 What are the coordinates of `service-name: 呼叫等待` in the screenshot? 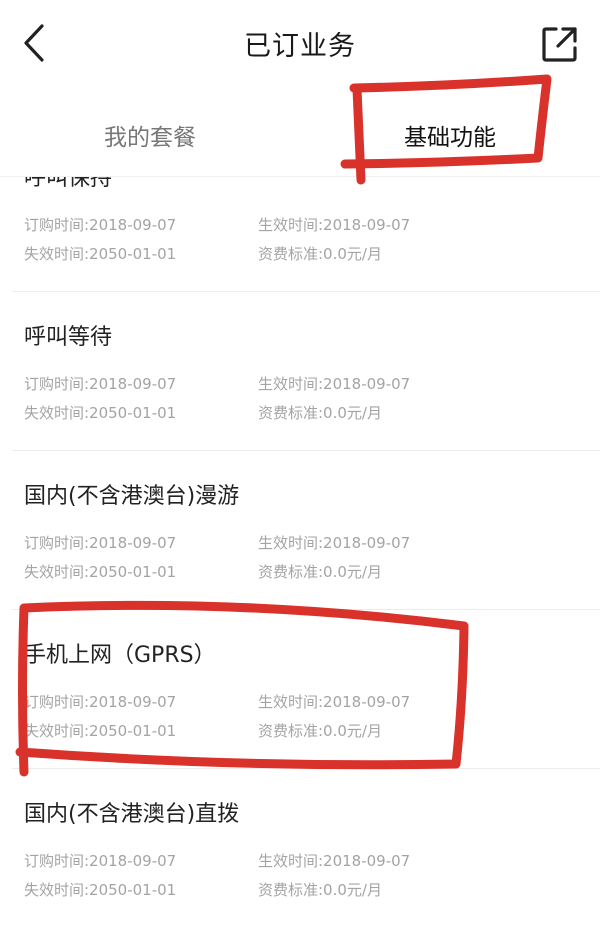 It's located at (68, 337).